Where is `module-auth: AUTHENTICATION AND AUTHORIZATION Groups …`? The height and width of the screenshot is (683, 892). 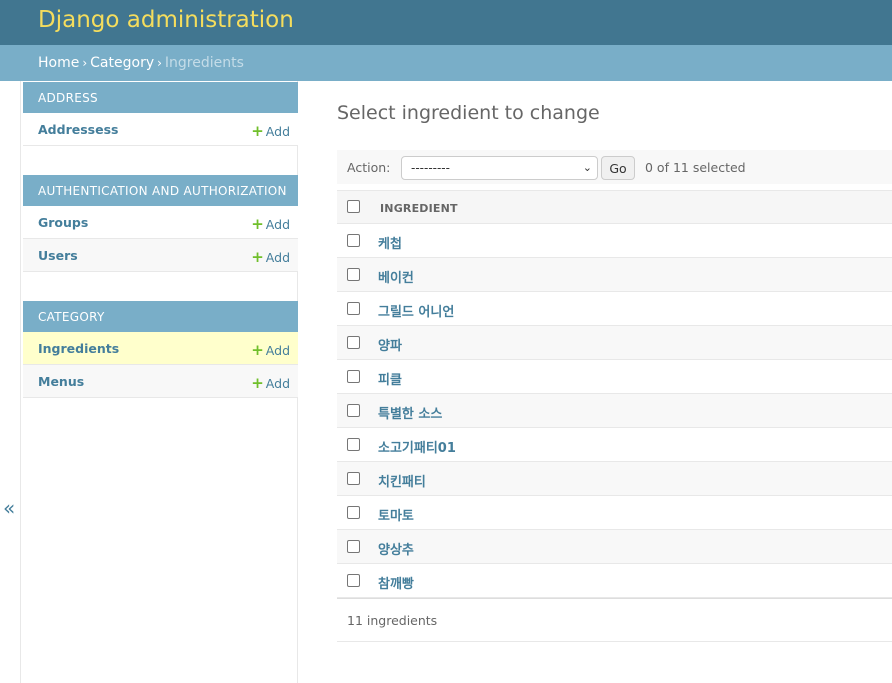 module-auth: AUTHENTICATION AND AUTHORIZATION Groups … is located at coordinates (160, 223).